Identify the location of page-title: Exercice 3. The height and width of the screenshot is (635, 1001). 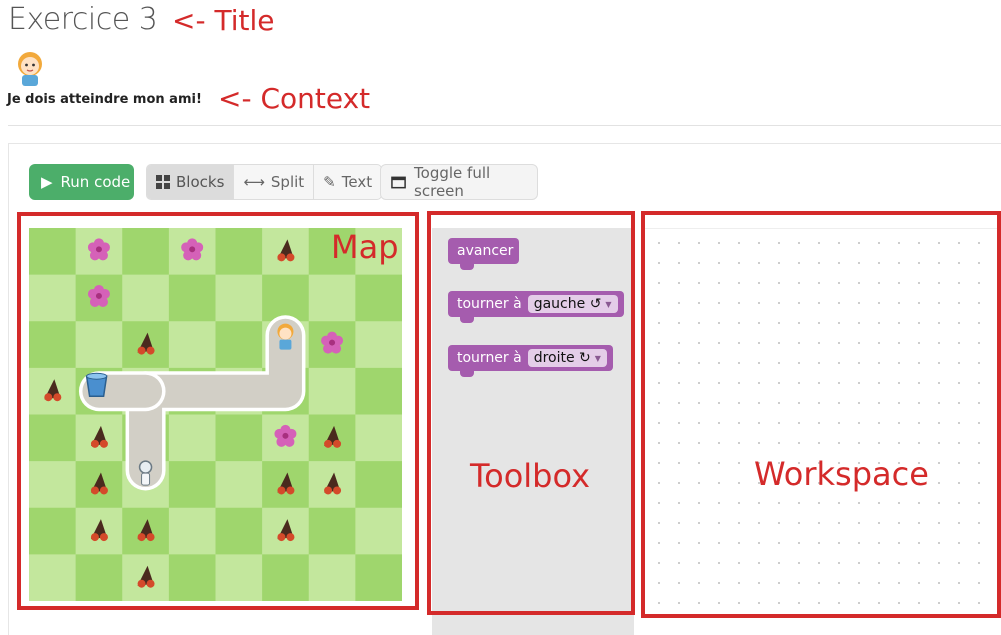
(83, 19).